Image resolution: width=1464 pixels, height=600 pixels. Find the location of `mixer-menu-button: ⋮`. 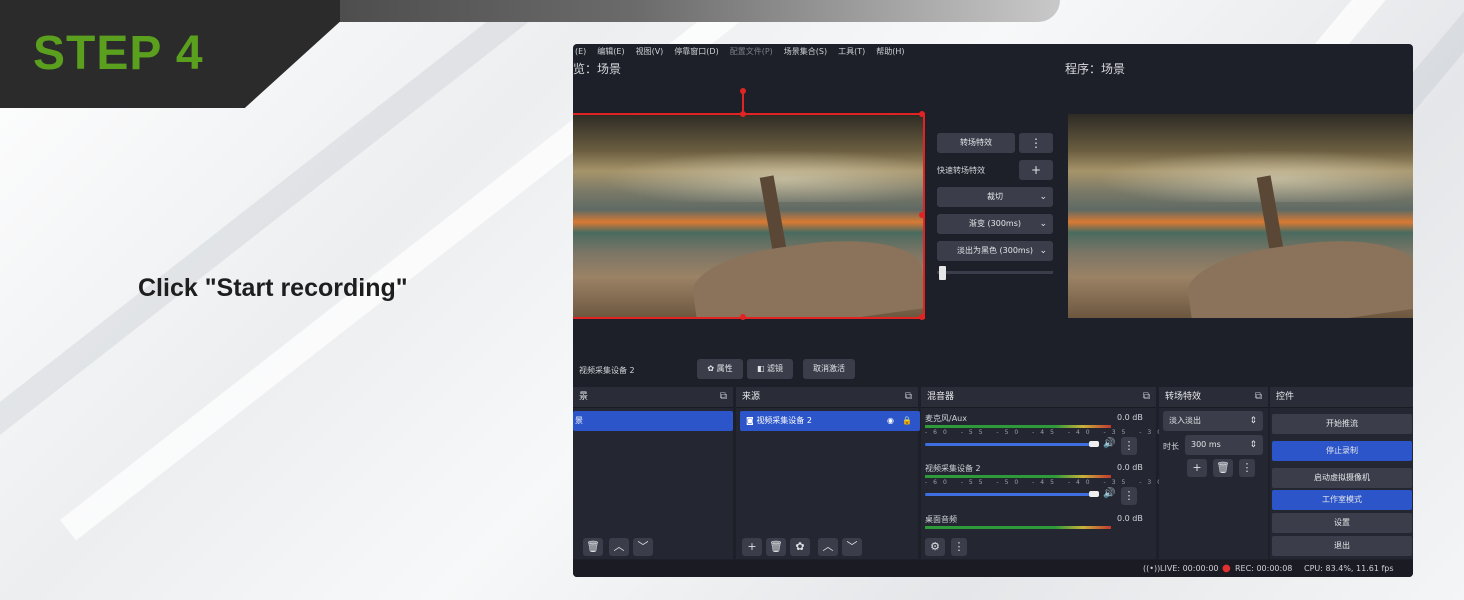

mixer-menu-button: ⋮ is located at coordinates (959, 547).